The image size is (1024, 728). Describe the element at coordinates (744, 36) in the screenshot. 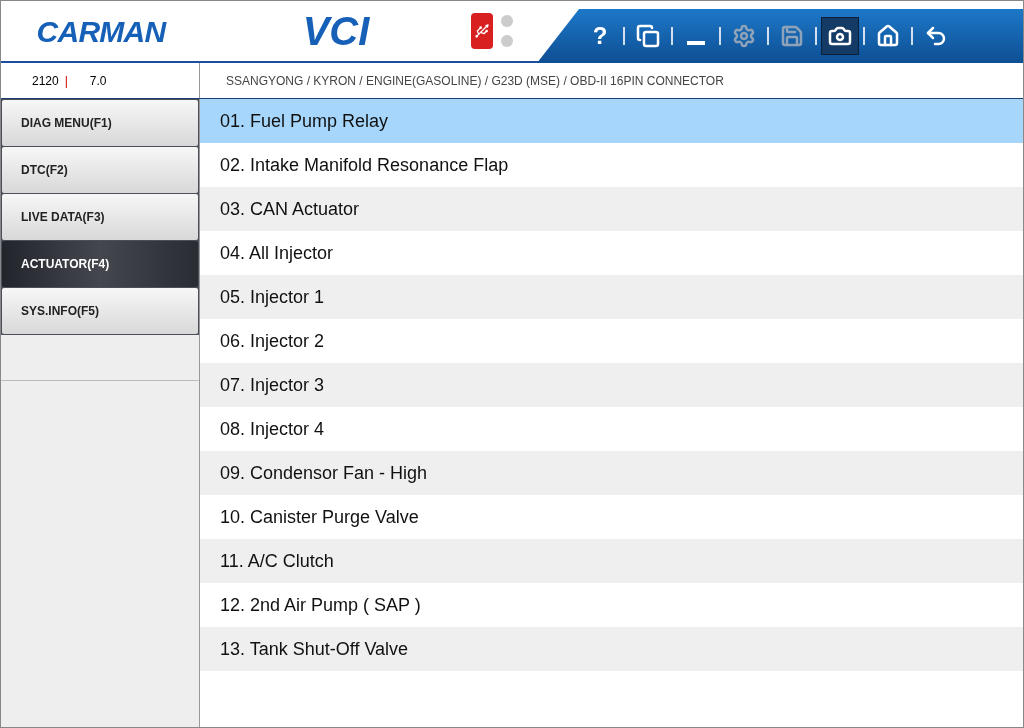

I see `settings-icon` at that location.